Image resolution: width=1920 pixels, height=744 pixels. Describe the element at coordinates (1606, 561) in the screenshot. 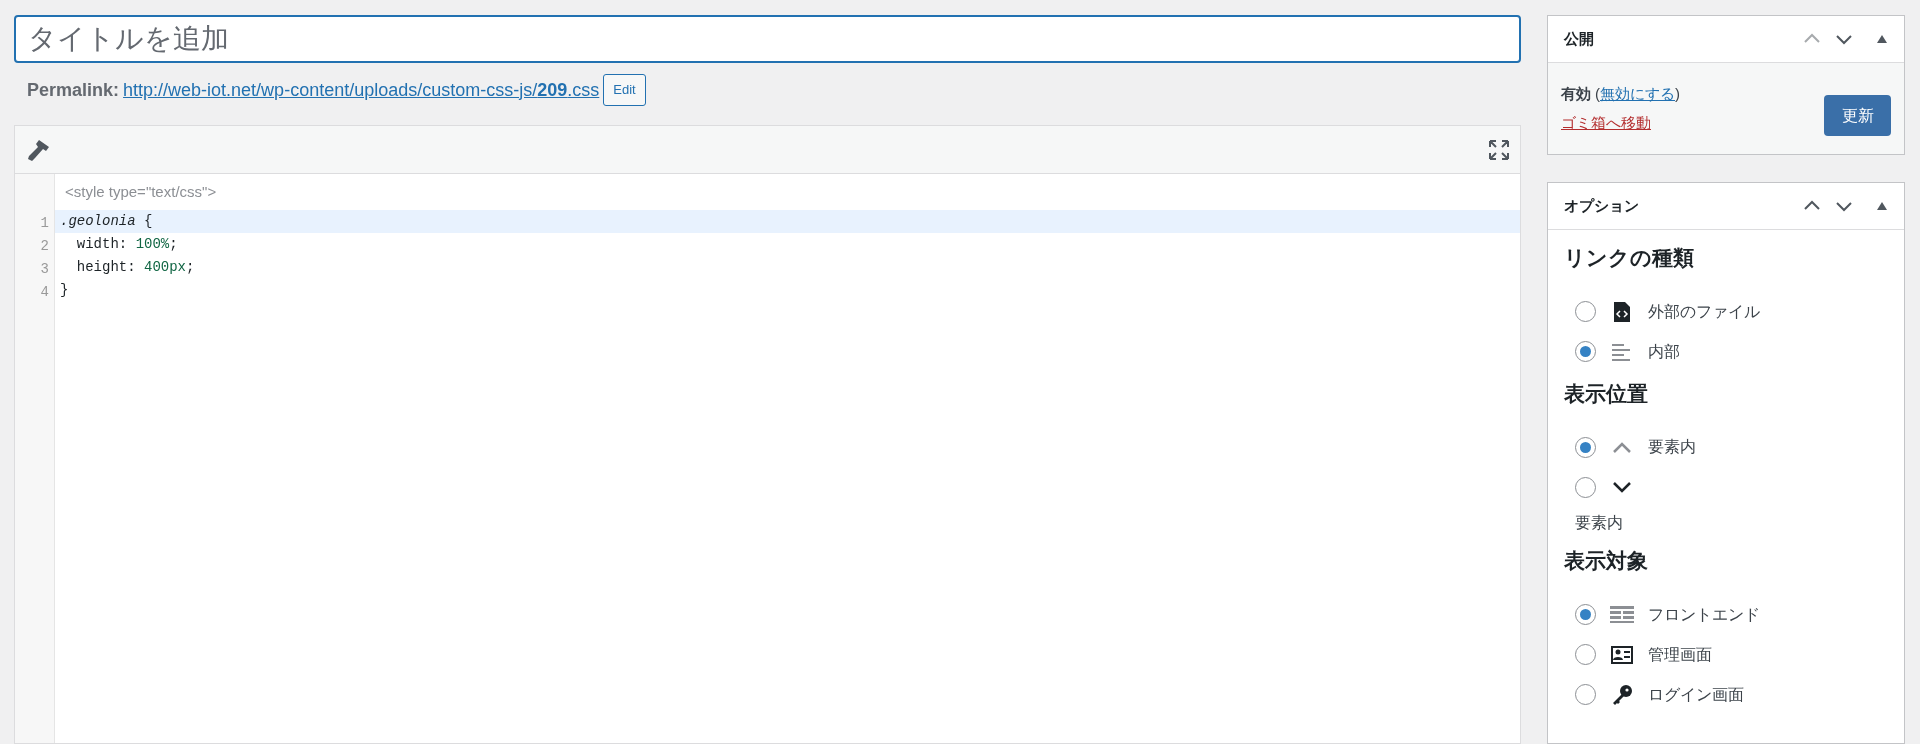

I see `section-heading: 表示対象` at that location.